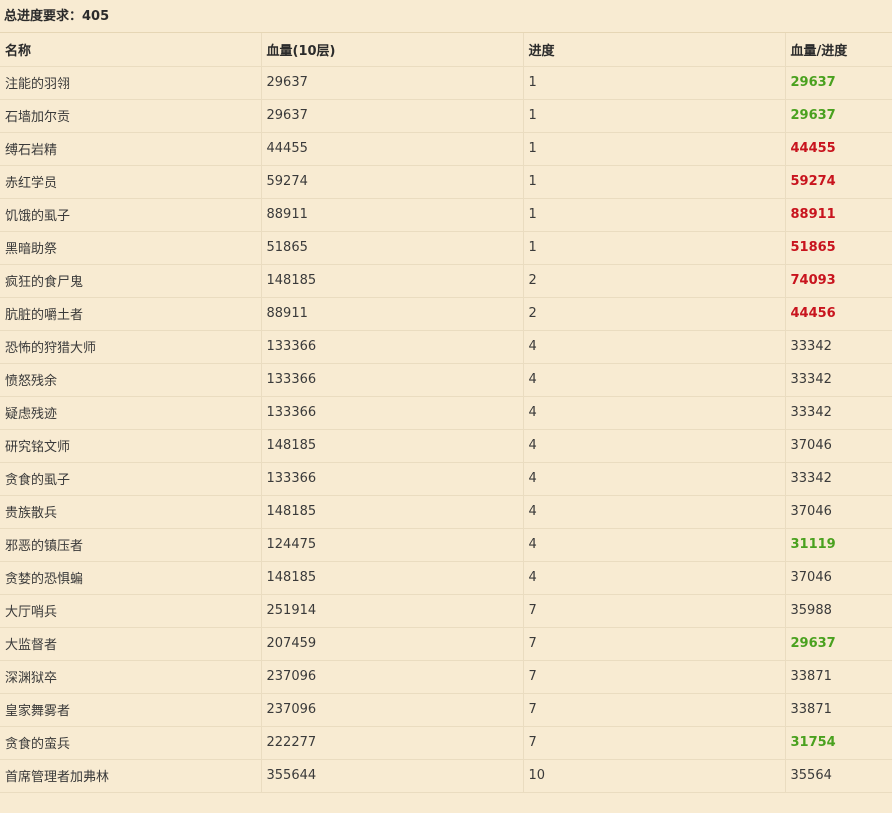 This screenshot has width=892, height=813. Describe the element at coordinates (838, 743) in the screenshot. I see `hp-per-progress-cell: 31754` at that location.